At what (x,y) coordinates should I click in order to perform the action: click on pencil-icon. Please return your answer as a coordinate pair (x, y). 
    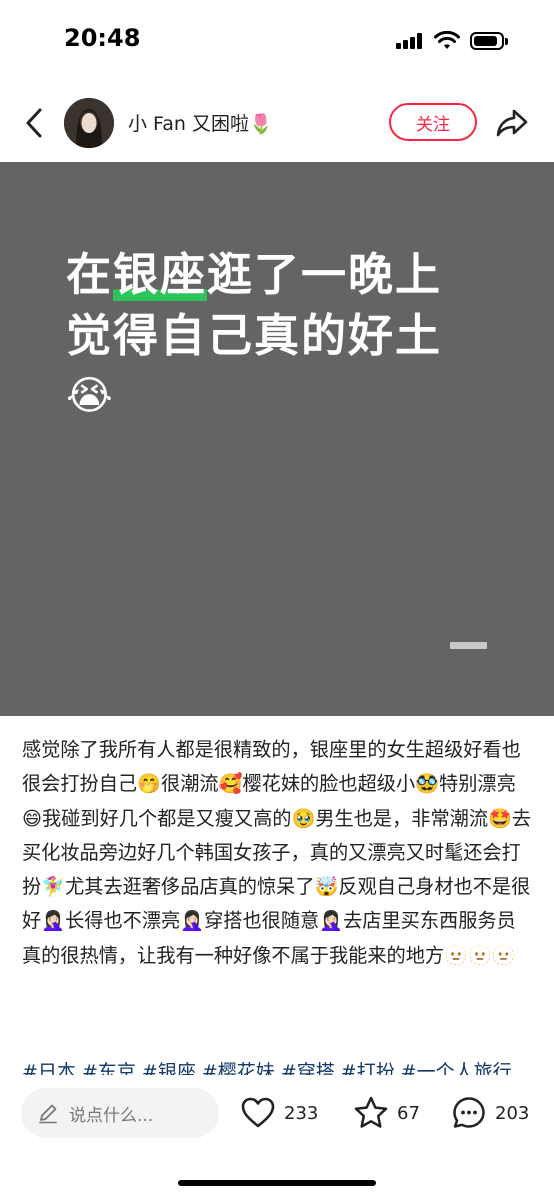
    Looking at the image, I should click on (48, 1114).